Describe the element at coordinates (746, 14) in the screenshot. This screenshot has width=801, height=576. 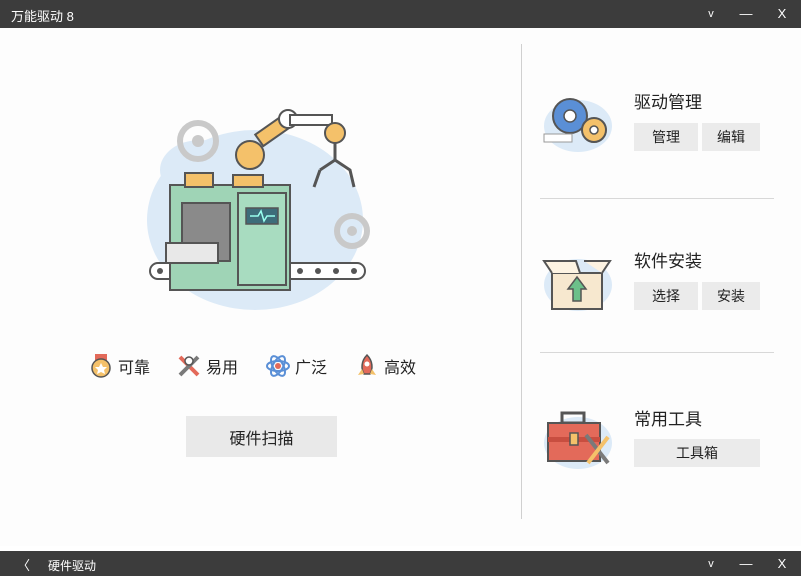
I see `minimize-button: —` at that location.